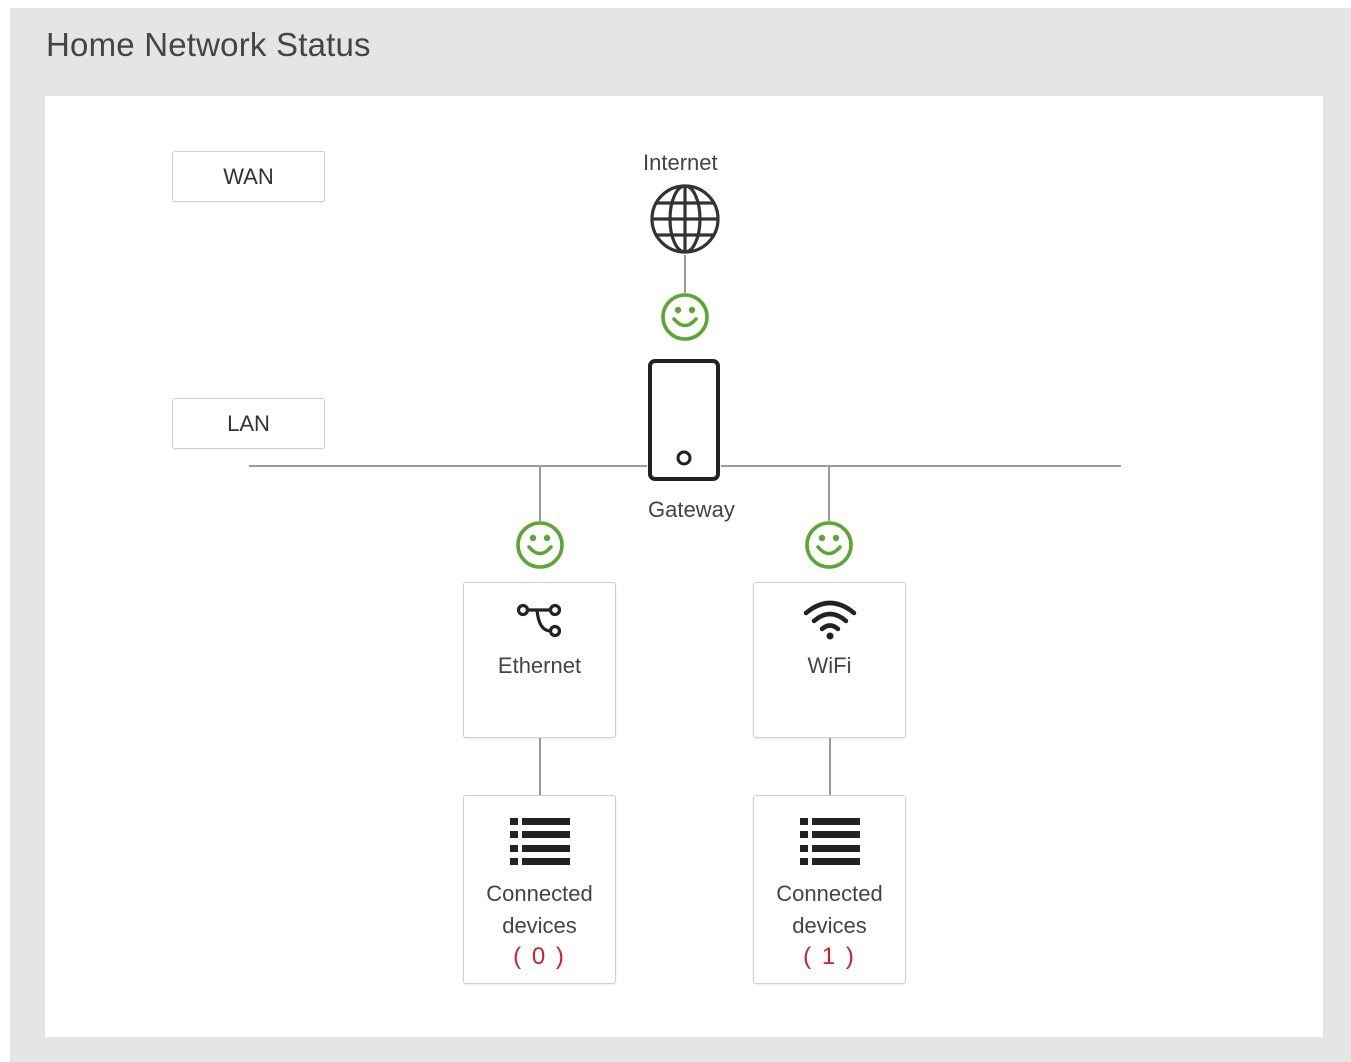  What do you see at coordinates (208, 44) in the screenshot?
I see `page-title: Home Network Status` at bounding box center [208, 44].